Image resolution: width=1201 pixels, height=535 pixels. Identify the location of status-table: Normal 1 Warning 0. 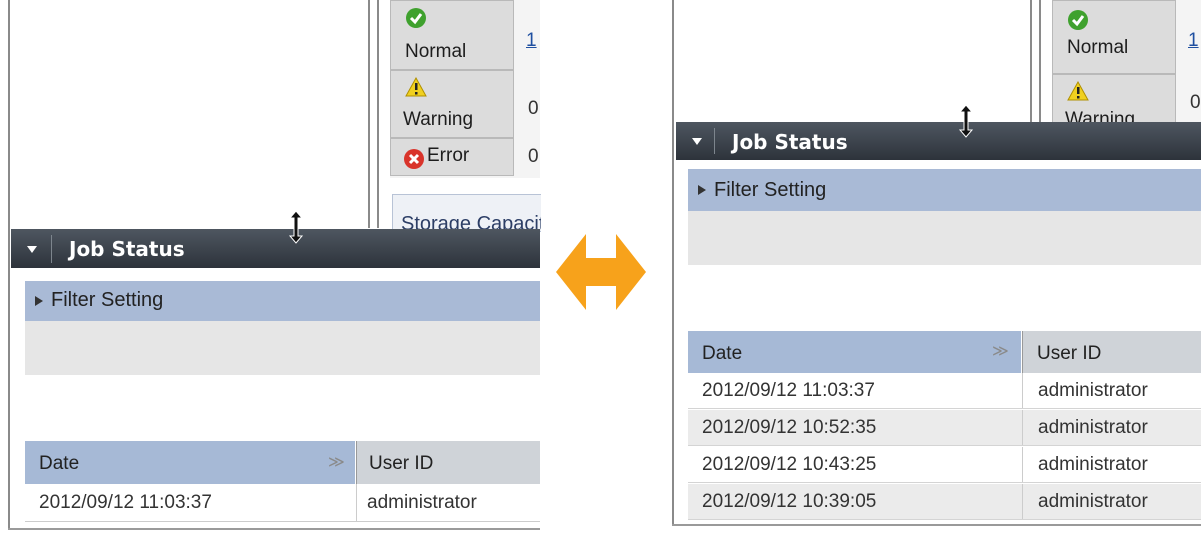
(1126, 62).